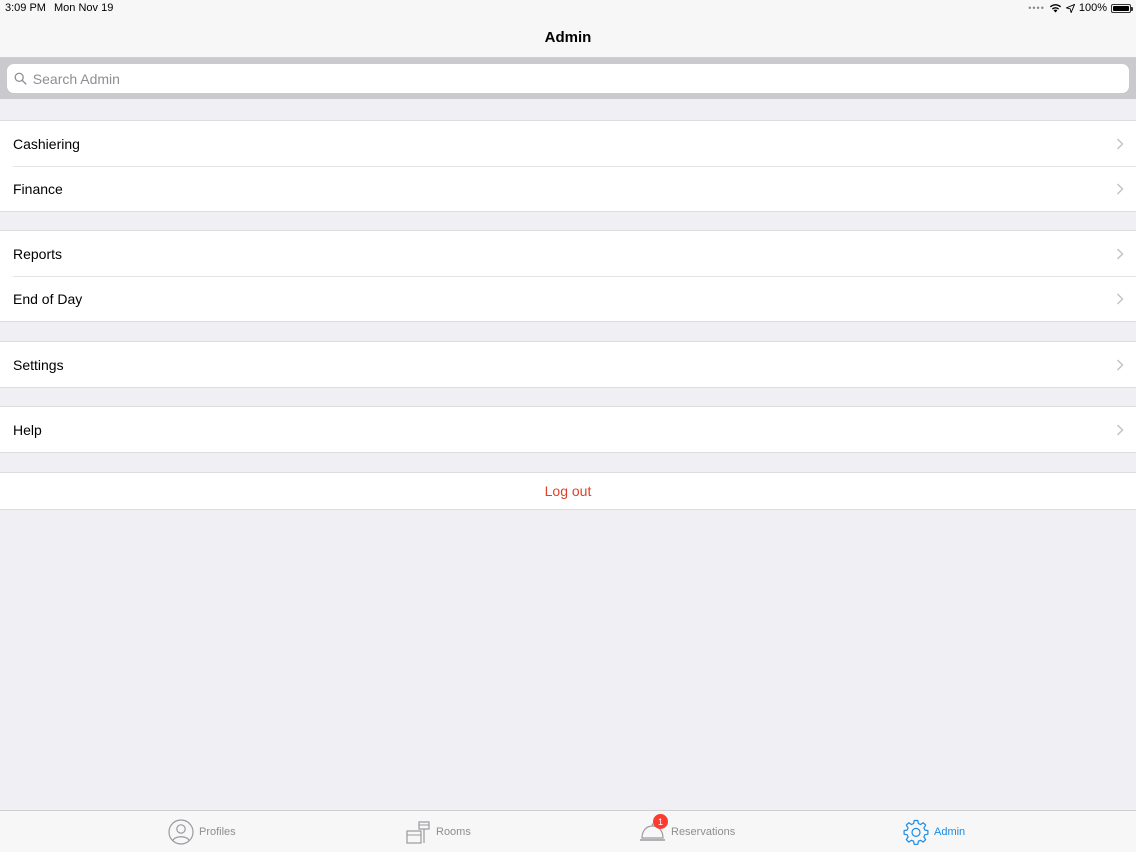 The height and width of the screenshot is (852, 1136). I want to click on menu-item-cashiering: Cashiering, so click(568, 143).